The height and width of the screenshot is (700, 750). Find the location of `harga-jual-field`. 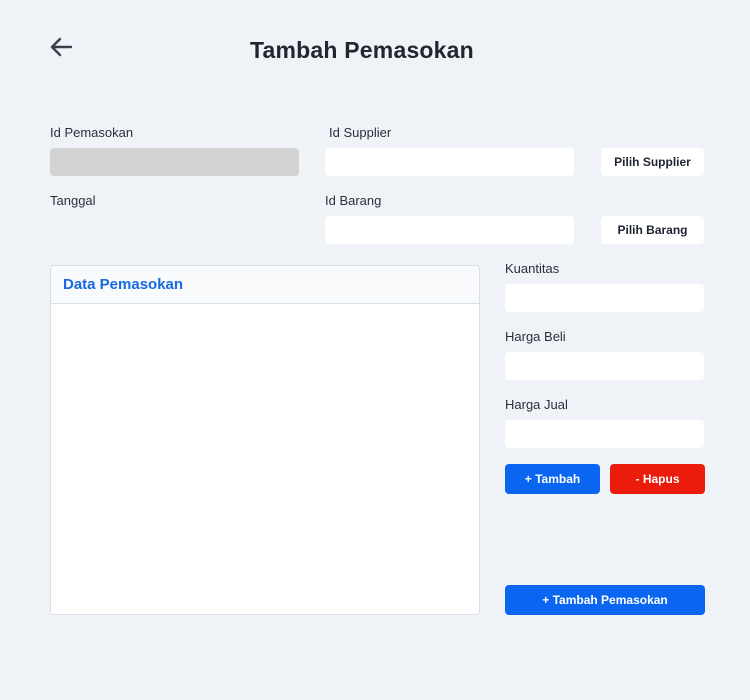

harga-jual-field is located at coordinates (604, 434).